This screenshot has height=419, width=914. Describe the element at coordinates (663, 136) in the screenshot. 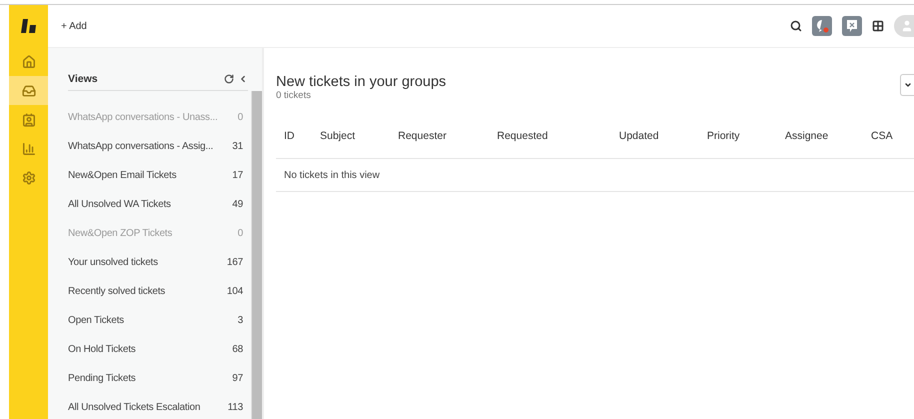

I see `column-header: Updated` at that location.